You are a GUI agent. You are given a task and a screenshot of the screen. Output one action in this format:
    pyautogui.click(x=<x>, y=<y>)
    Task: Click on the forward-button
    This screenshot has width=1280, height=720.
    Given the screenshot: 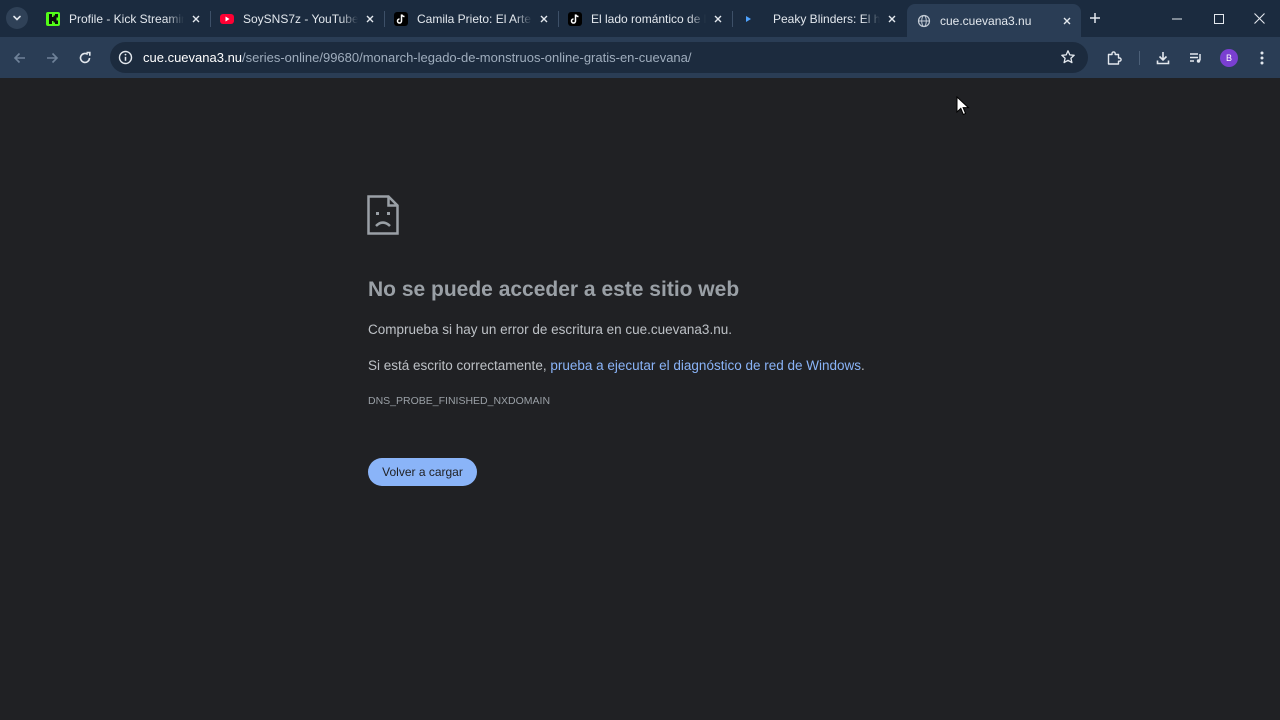 What is the action you would take?
    pyautogui.click(x=52, y=58)
    